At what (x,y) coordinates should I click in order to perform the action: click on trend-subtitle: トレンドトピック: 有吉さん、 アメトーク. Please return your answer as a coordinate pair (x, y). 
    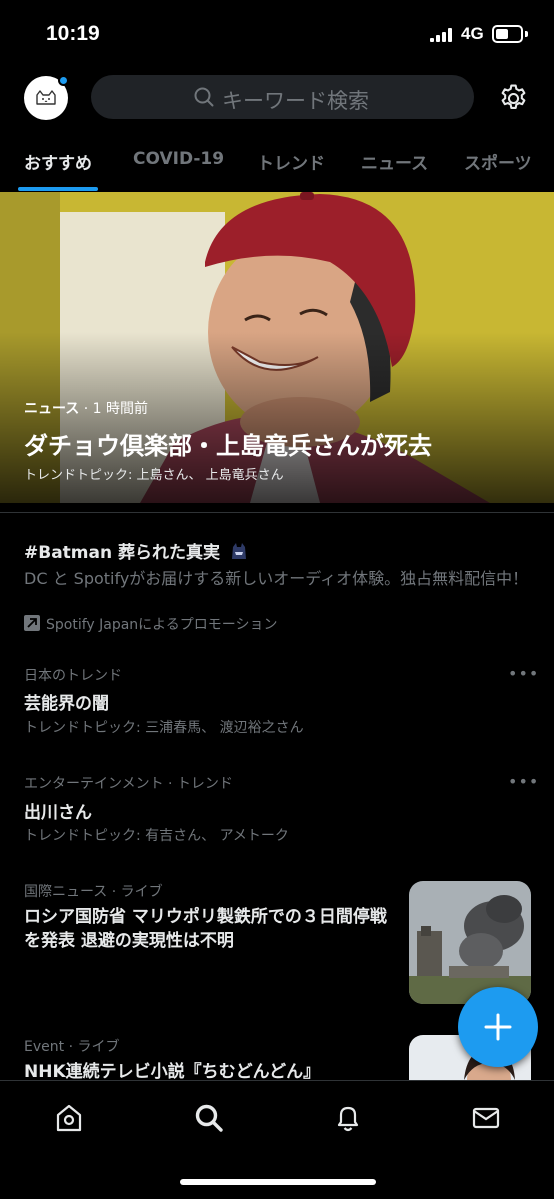
    Looking at the image, I should click on (156, 836).